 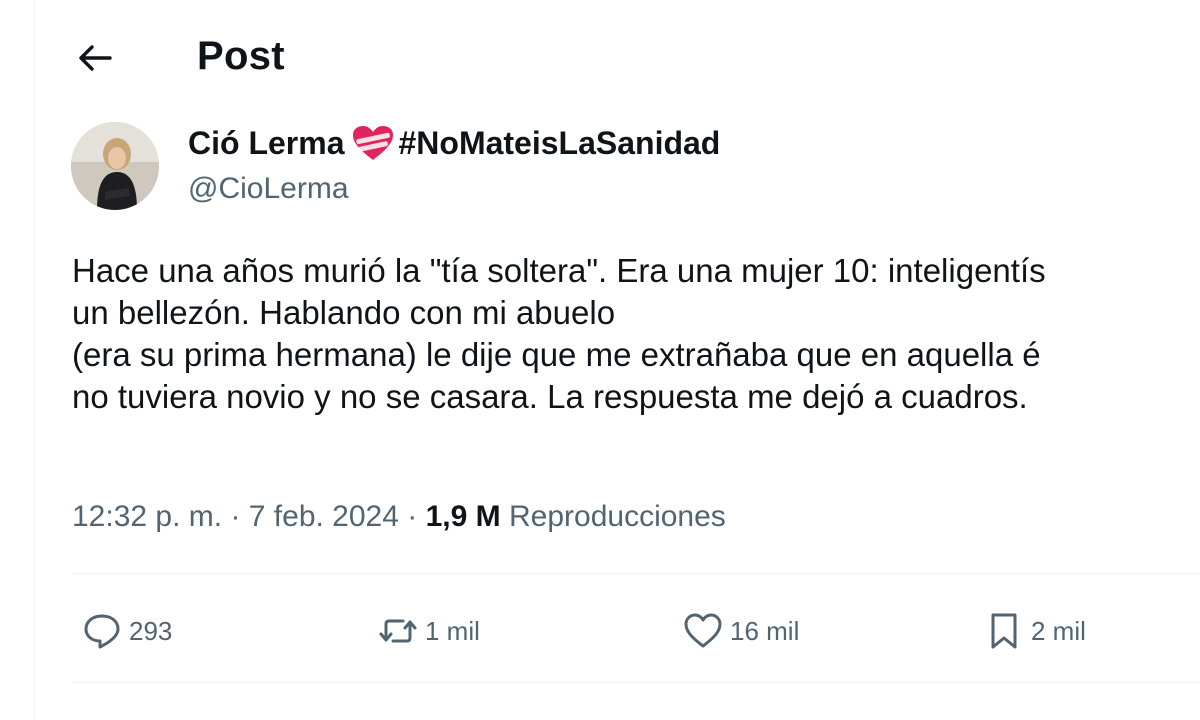 I want to click on post-date: 7 feb. 2024, so click(x=324, y=516).